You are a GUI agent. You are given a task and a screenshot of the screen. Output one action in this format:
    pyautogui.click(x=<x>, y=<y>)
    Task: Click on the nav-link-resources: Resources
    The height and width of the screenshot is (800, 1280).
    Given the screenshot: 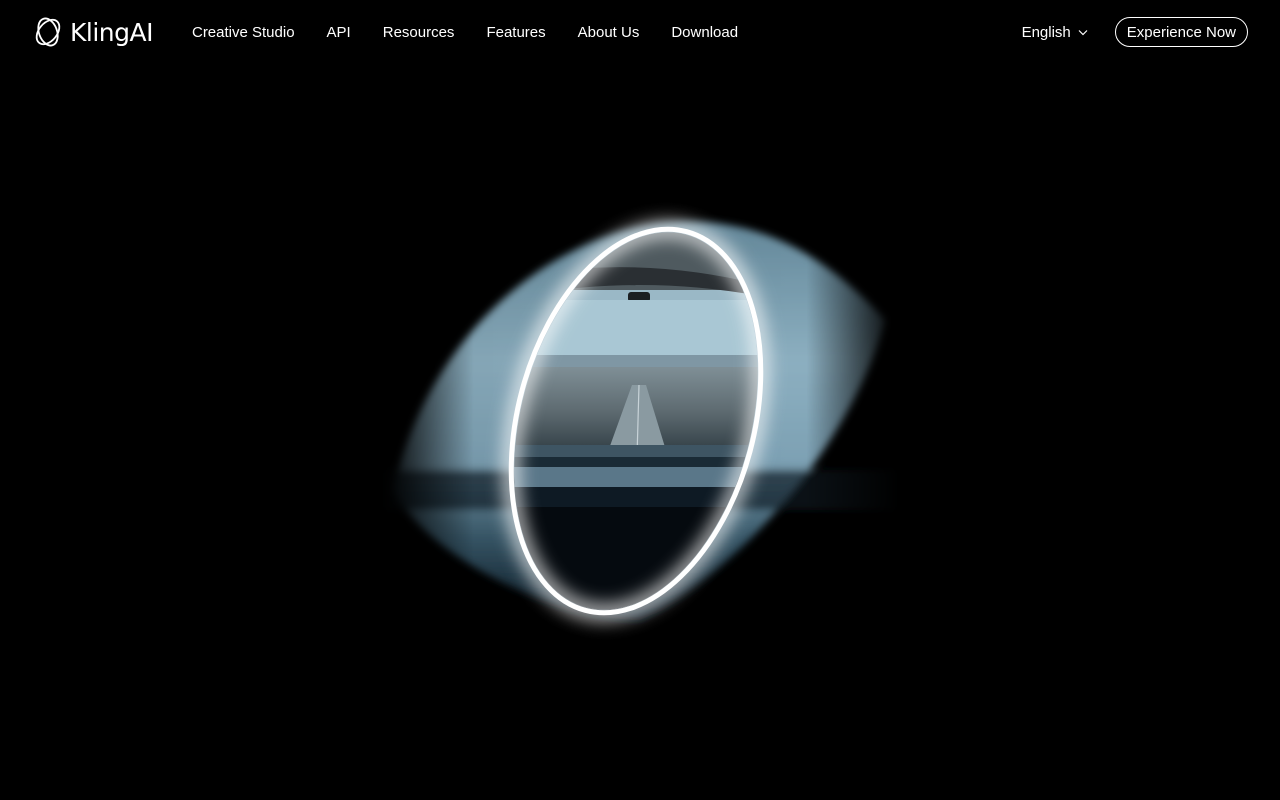 What is the action you would take?
    pyautogui.click(x=419, y=32)
    